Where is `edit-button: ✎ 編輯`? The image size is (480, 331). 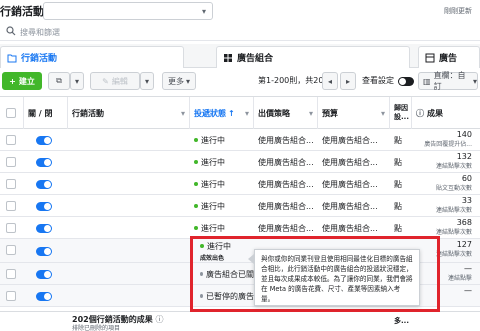 edit-button: ✎ 編輯 is located at coordinates (115, 81).